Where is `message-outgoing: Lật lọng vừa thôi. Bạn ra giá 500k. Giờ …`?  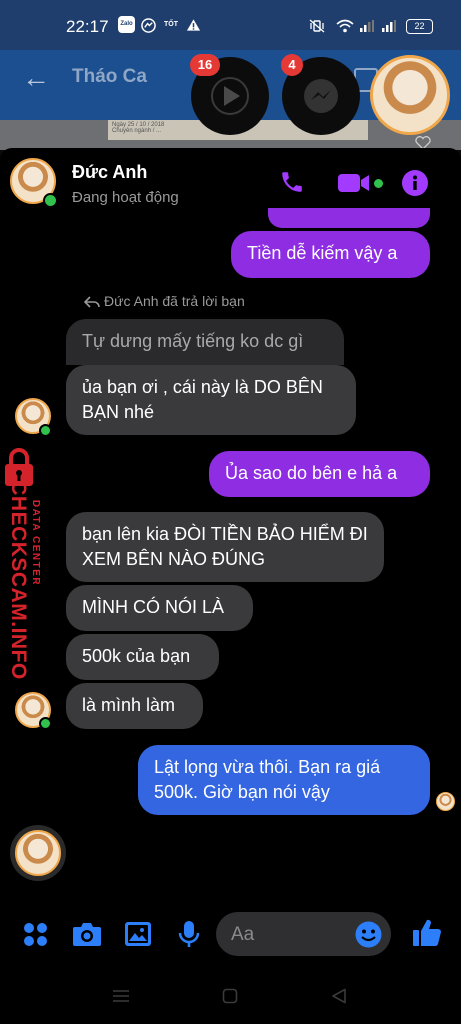 message-outgoing: Lật lọng vừa thôi. Bạn ra giá 500k. Giờ … is located at coordinates (284, 780).